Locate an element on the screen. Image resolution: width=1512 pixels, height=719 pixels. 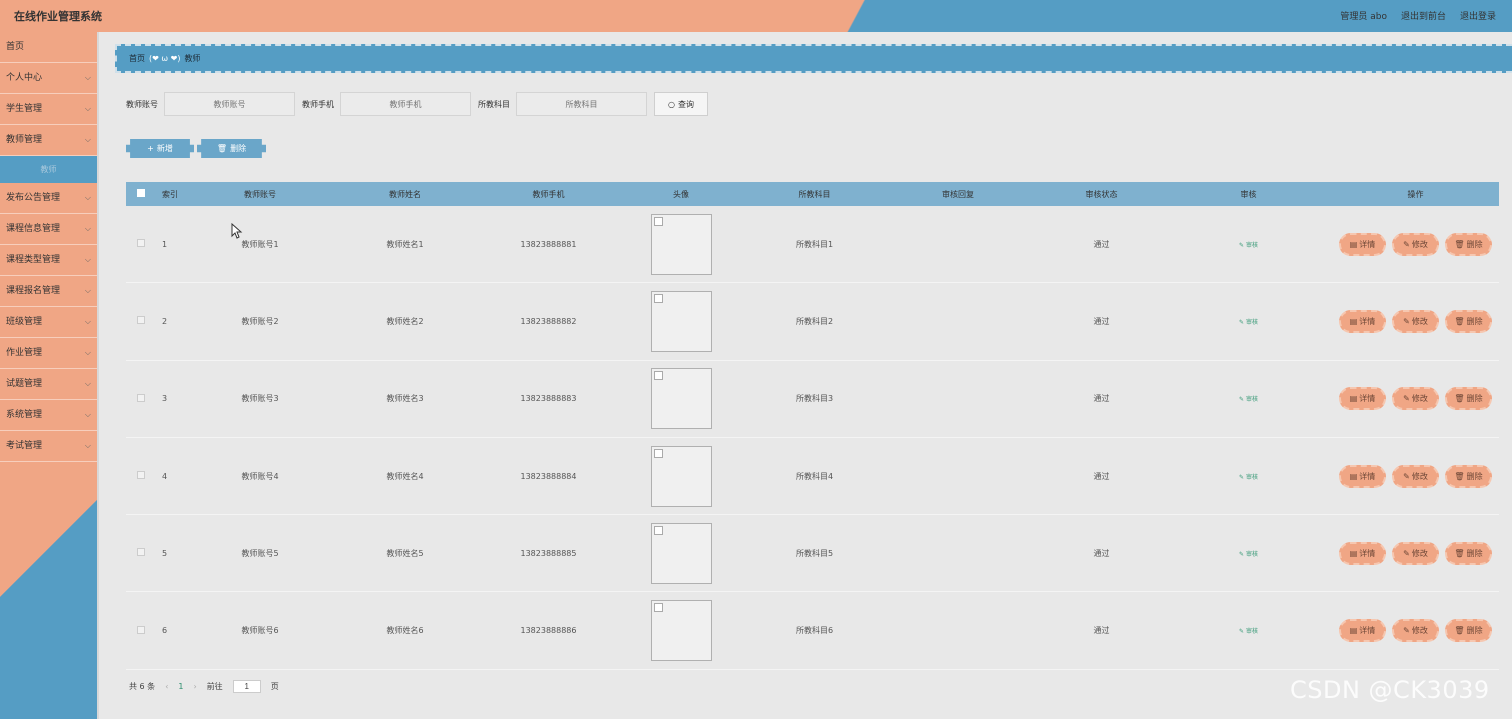
audit-link-label: 审核 is located at coordinates (1251, 554).